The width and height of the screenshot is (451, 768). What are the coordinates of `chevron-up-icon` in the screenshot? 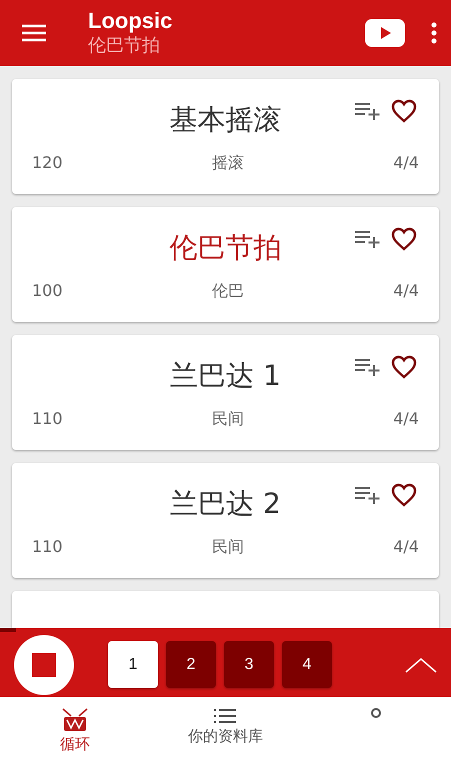 It's located at (421, 664).